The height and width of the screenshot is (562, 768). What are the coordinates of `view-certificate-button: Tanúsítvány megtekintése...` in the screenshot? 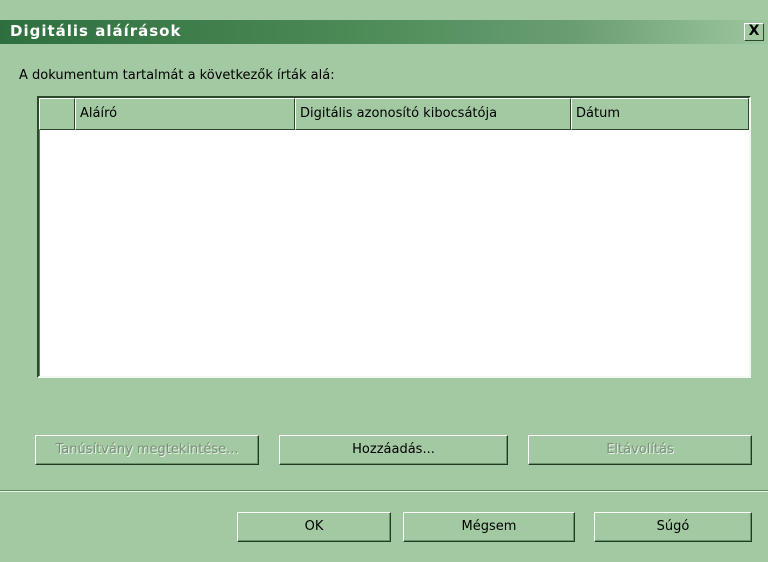 It's located at (147, 450).